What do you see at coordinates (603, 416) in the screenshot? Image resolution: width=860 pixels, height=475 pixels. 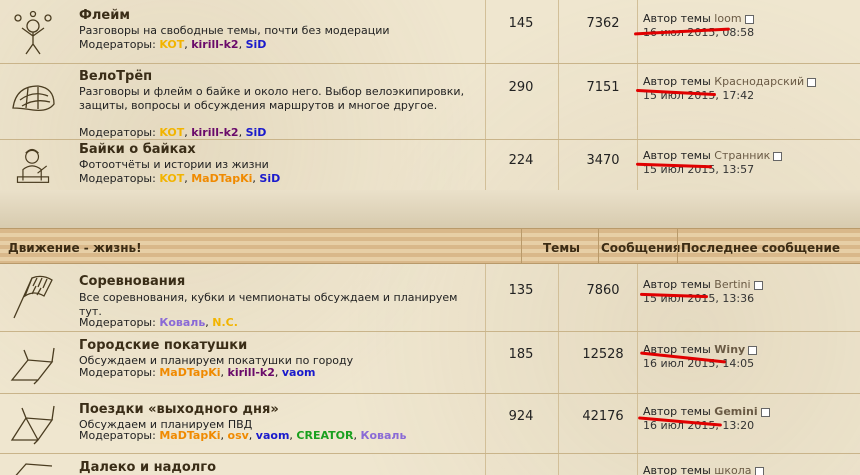 I see `post-count: 42176` at bounding box center [603, 416].